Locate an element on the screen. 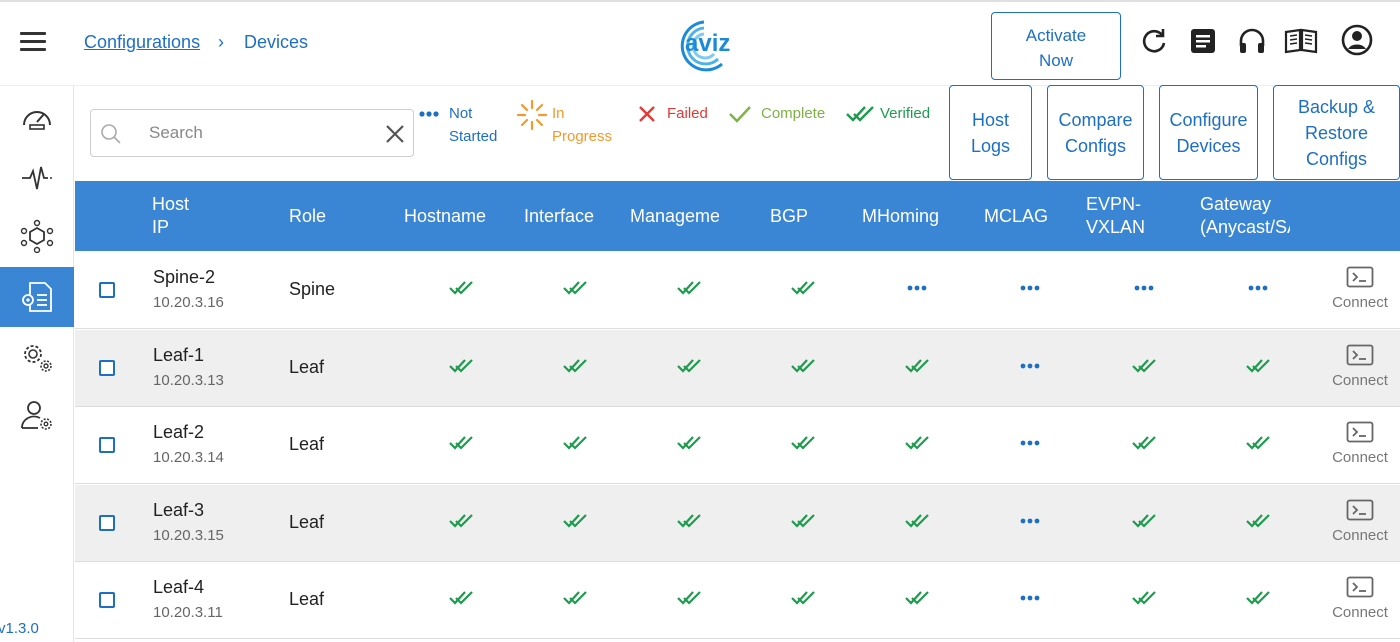  device-hostname: Spine-2 is located at coordinates (184, 277).